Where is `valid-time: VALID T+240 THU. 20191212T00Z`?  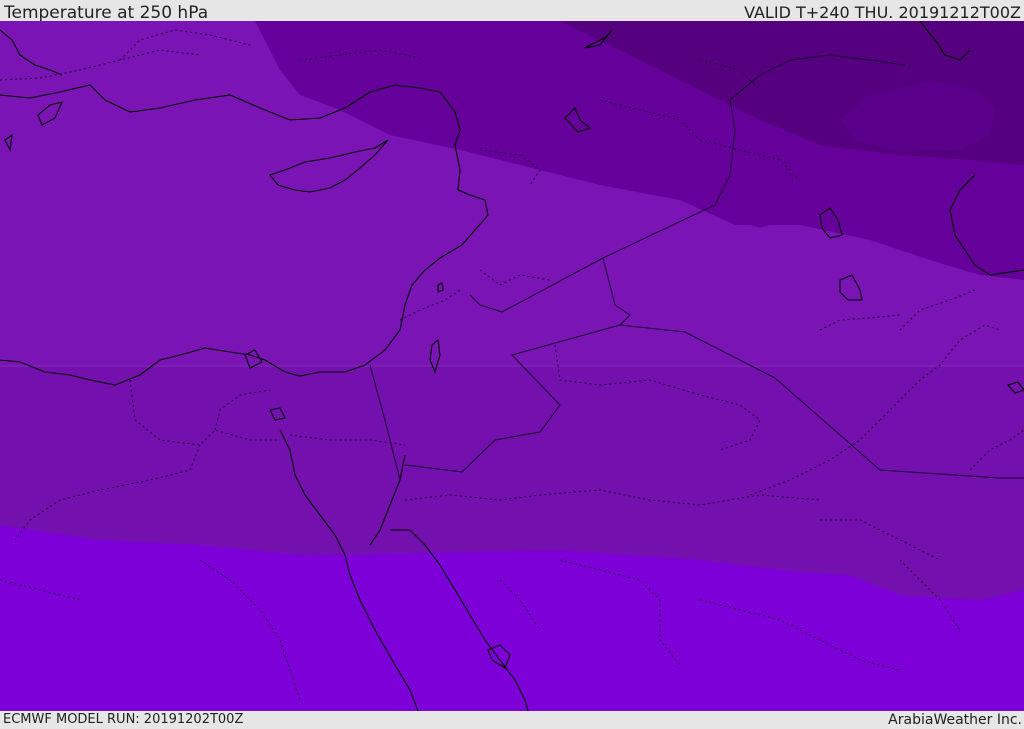 valid-time: VALID T+240 THU. 20191212T00Z is located at coordinates (882, 12).